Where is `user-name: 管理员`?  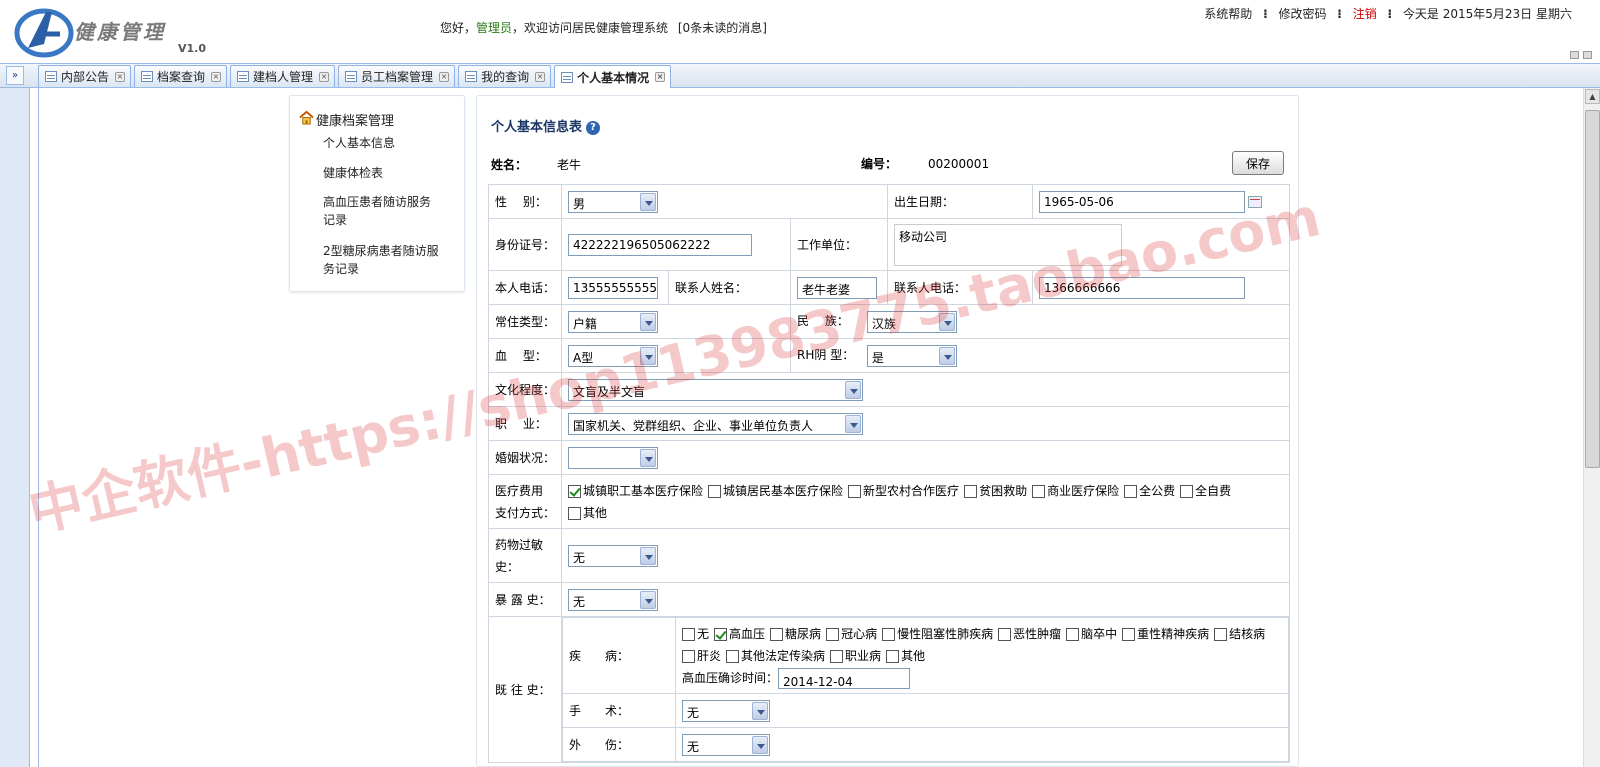 user-name: 管理员 is located at coordinates (494, 28).